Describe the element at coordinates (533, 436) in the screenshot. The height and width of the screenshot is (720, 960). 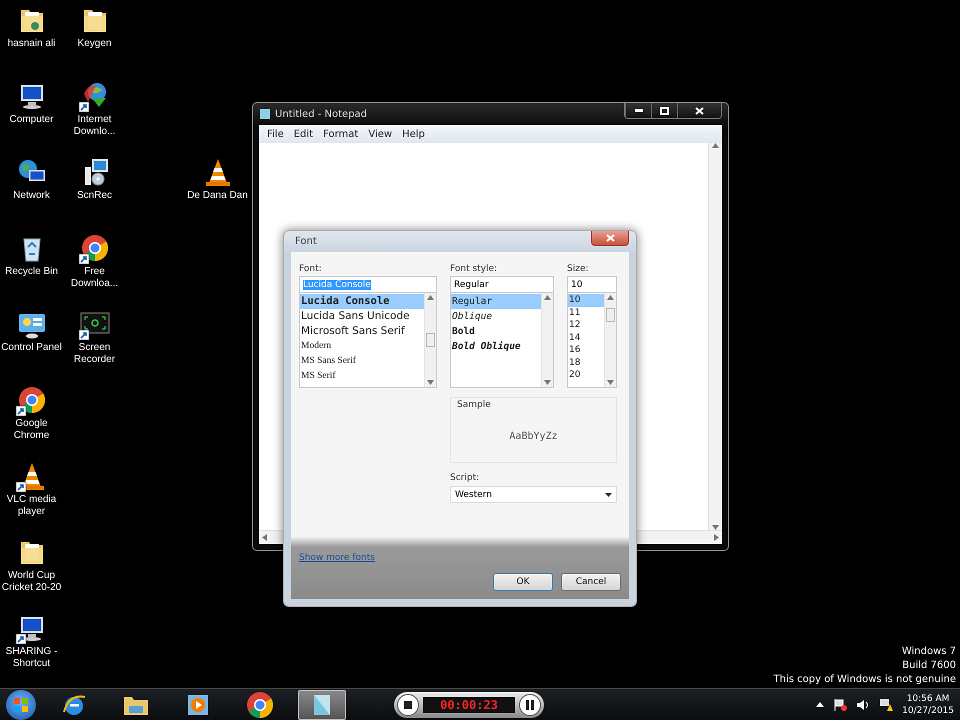
I see `sample-text: AaBbYyZz` at that location.